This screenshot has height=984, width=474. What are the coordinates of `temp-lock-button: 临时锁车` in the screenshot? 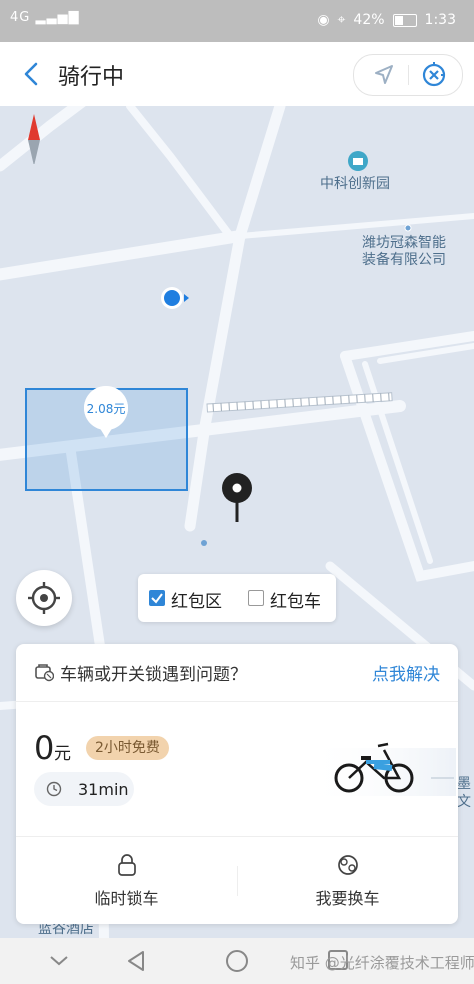 It's located at (126, 880).